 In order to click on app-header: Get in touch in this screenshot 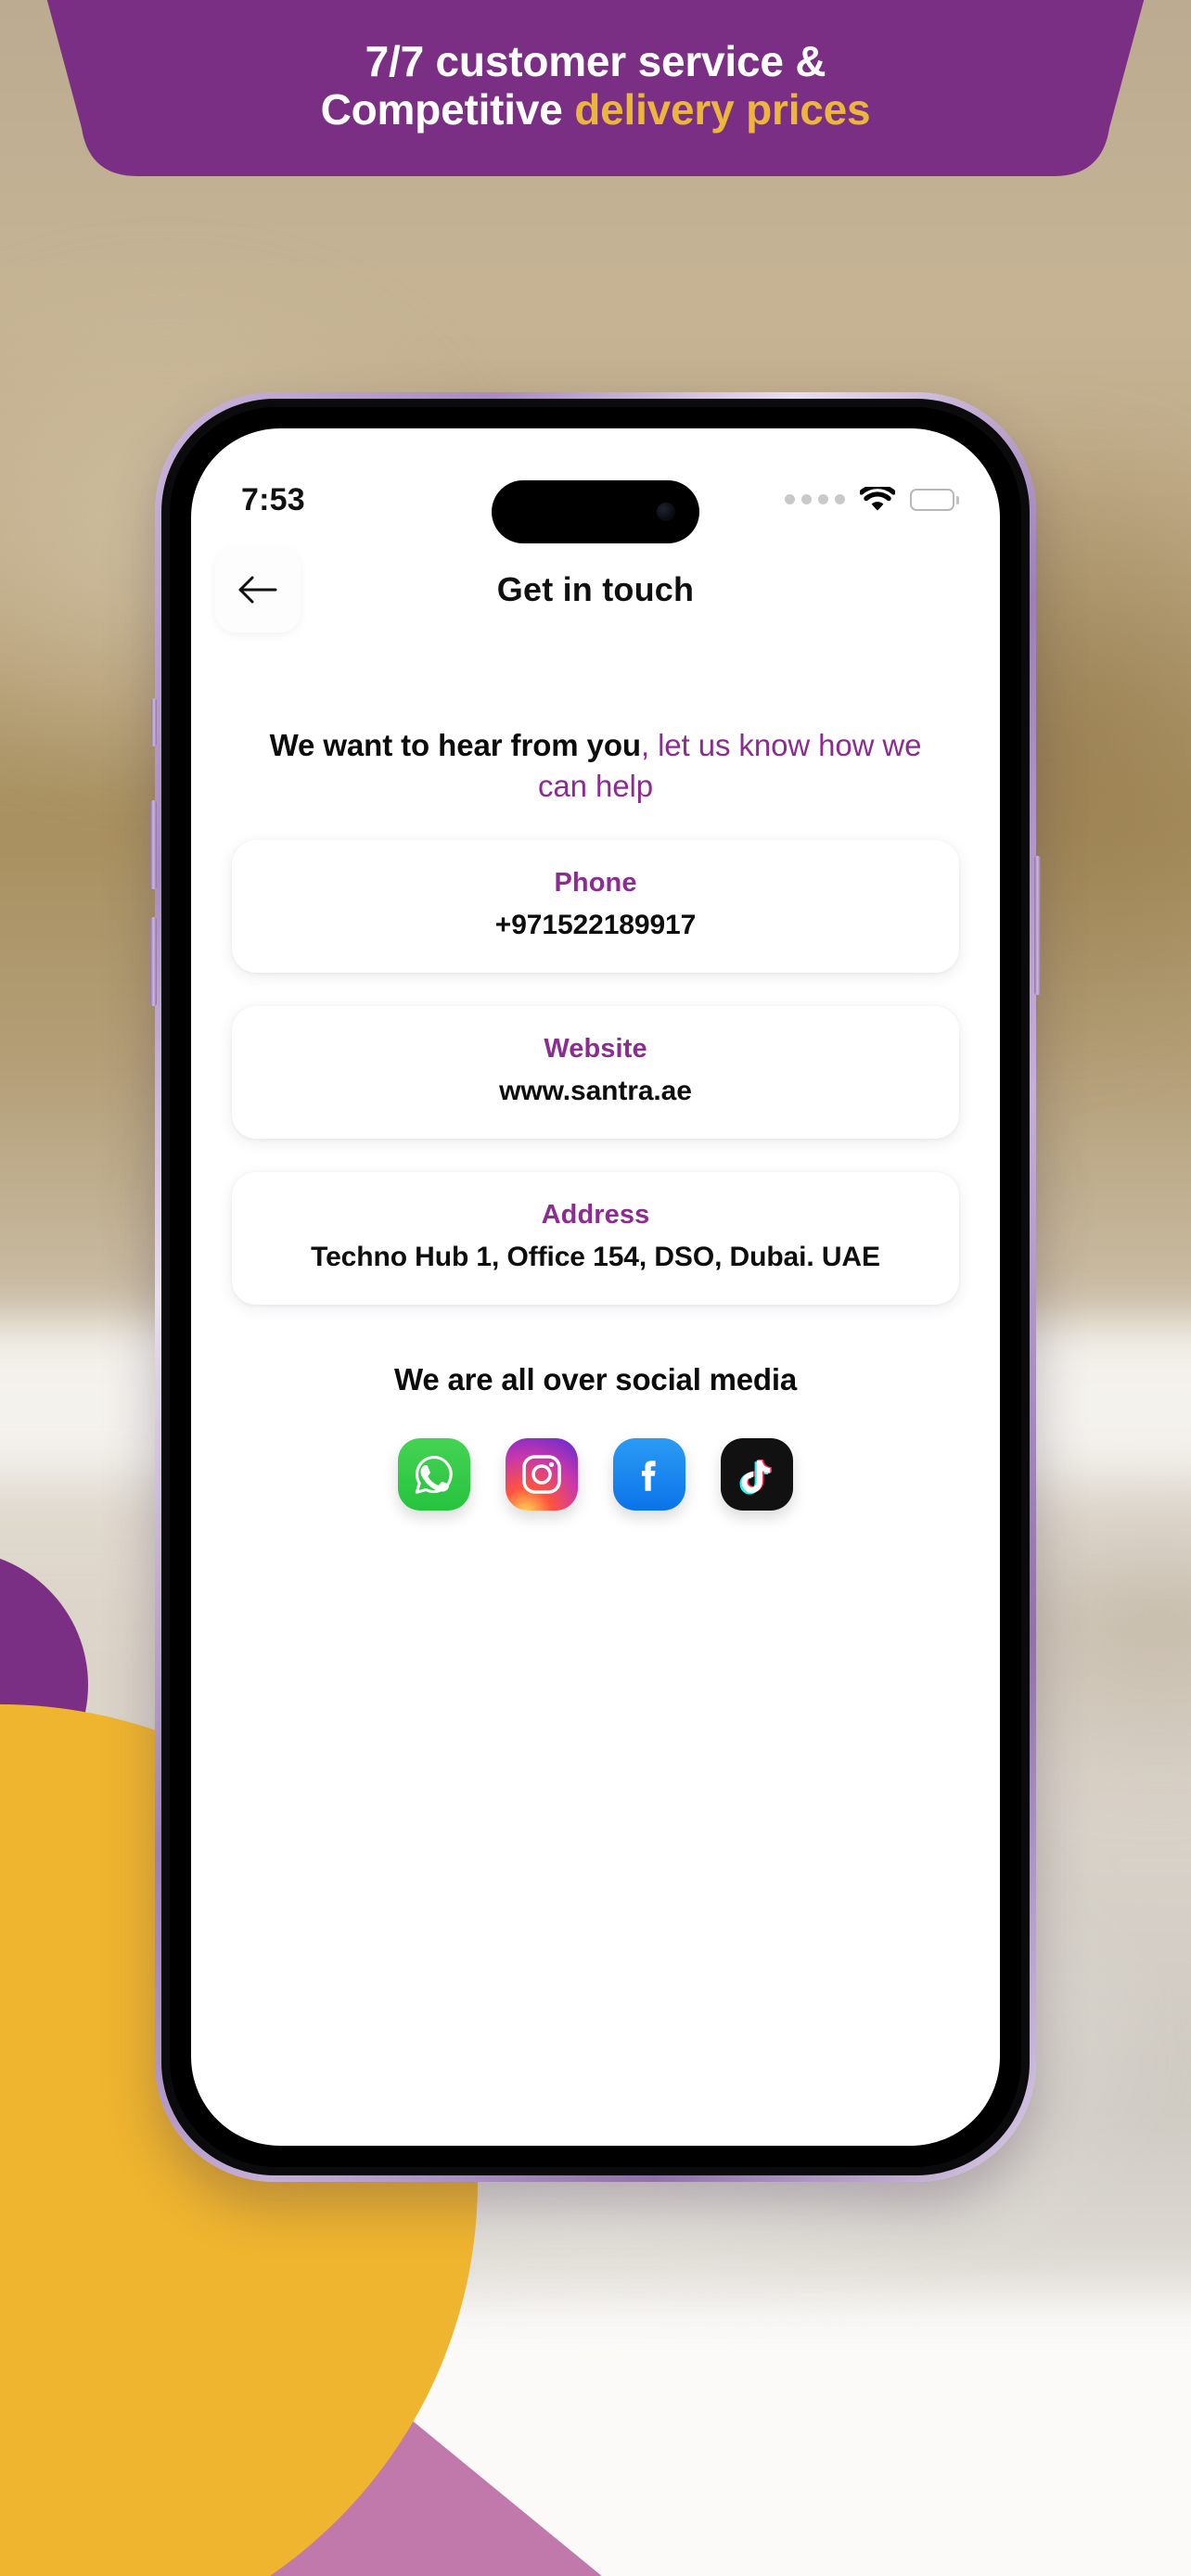, I will do `click(595, 588)`.